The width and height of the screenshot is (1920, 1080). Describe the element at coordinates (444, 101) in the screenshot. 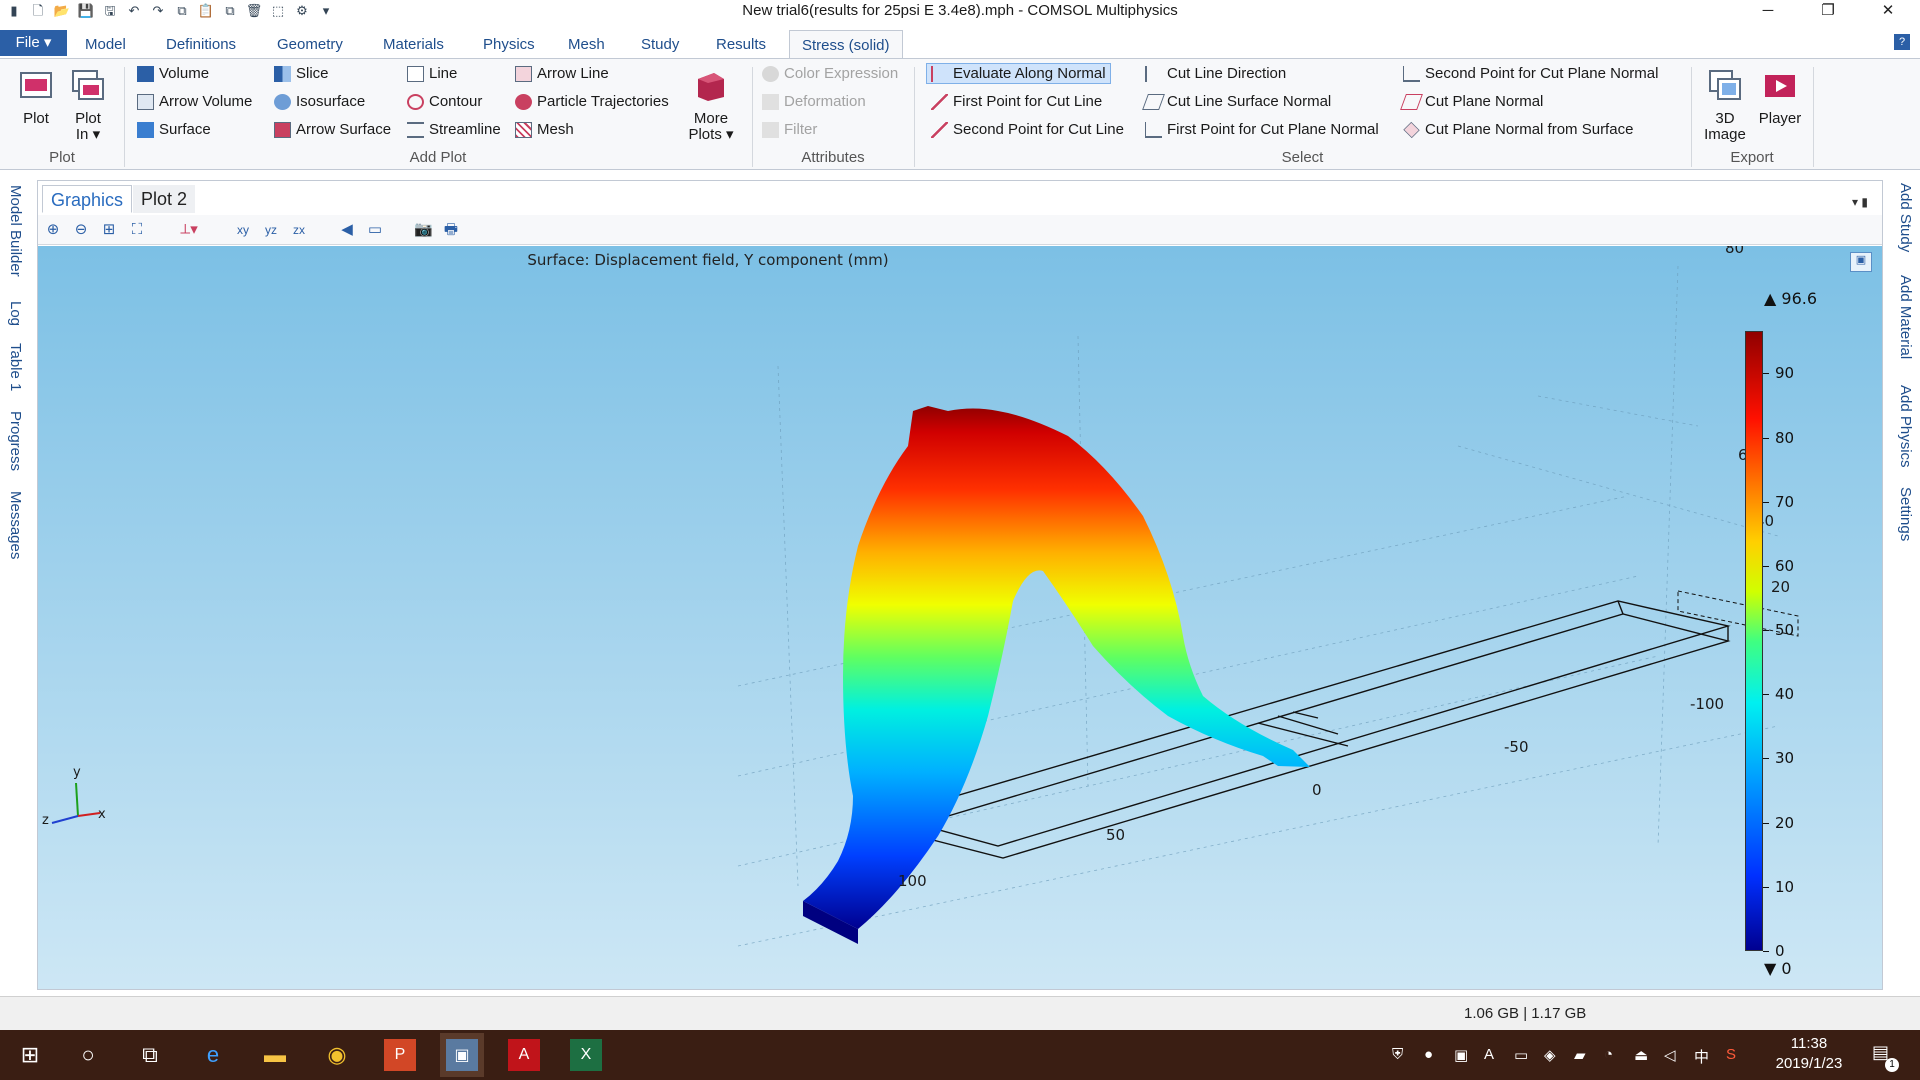

I see `contour-button: Contour` at that location.